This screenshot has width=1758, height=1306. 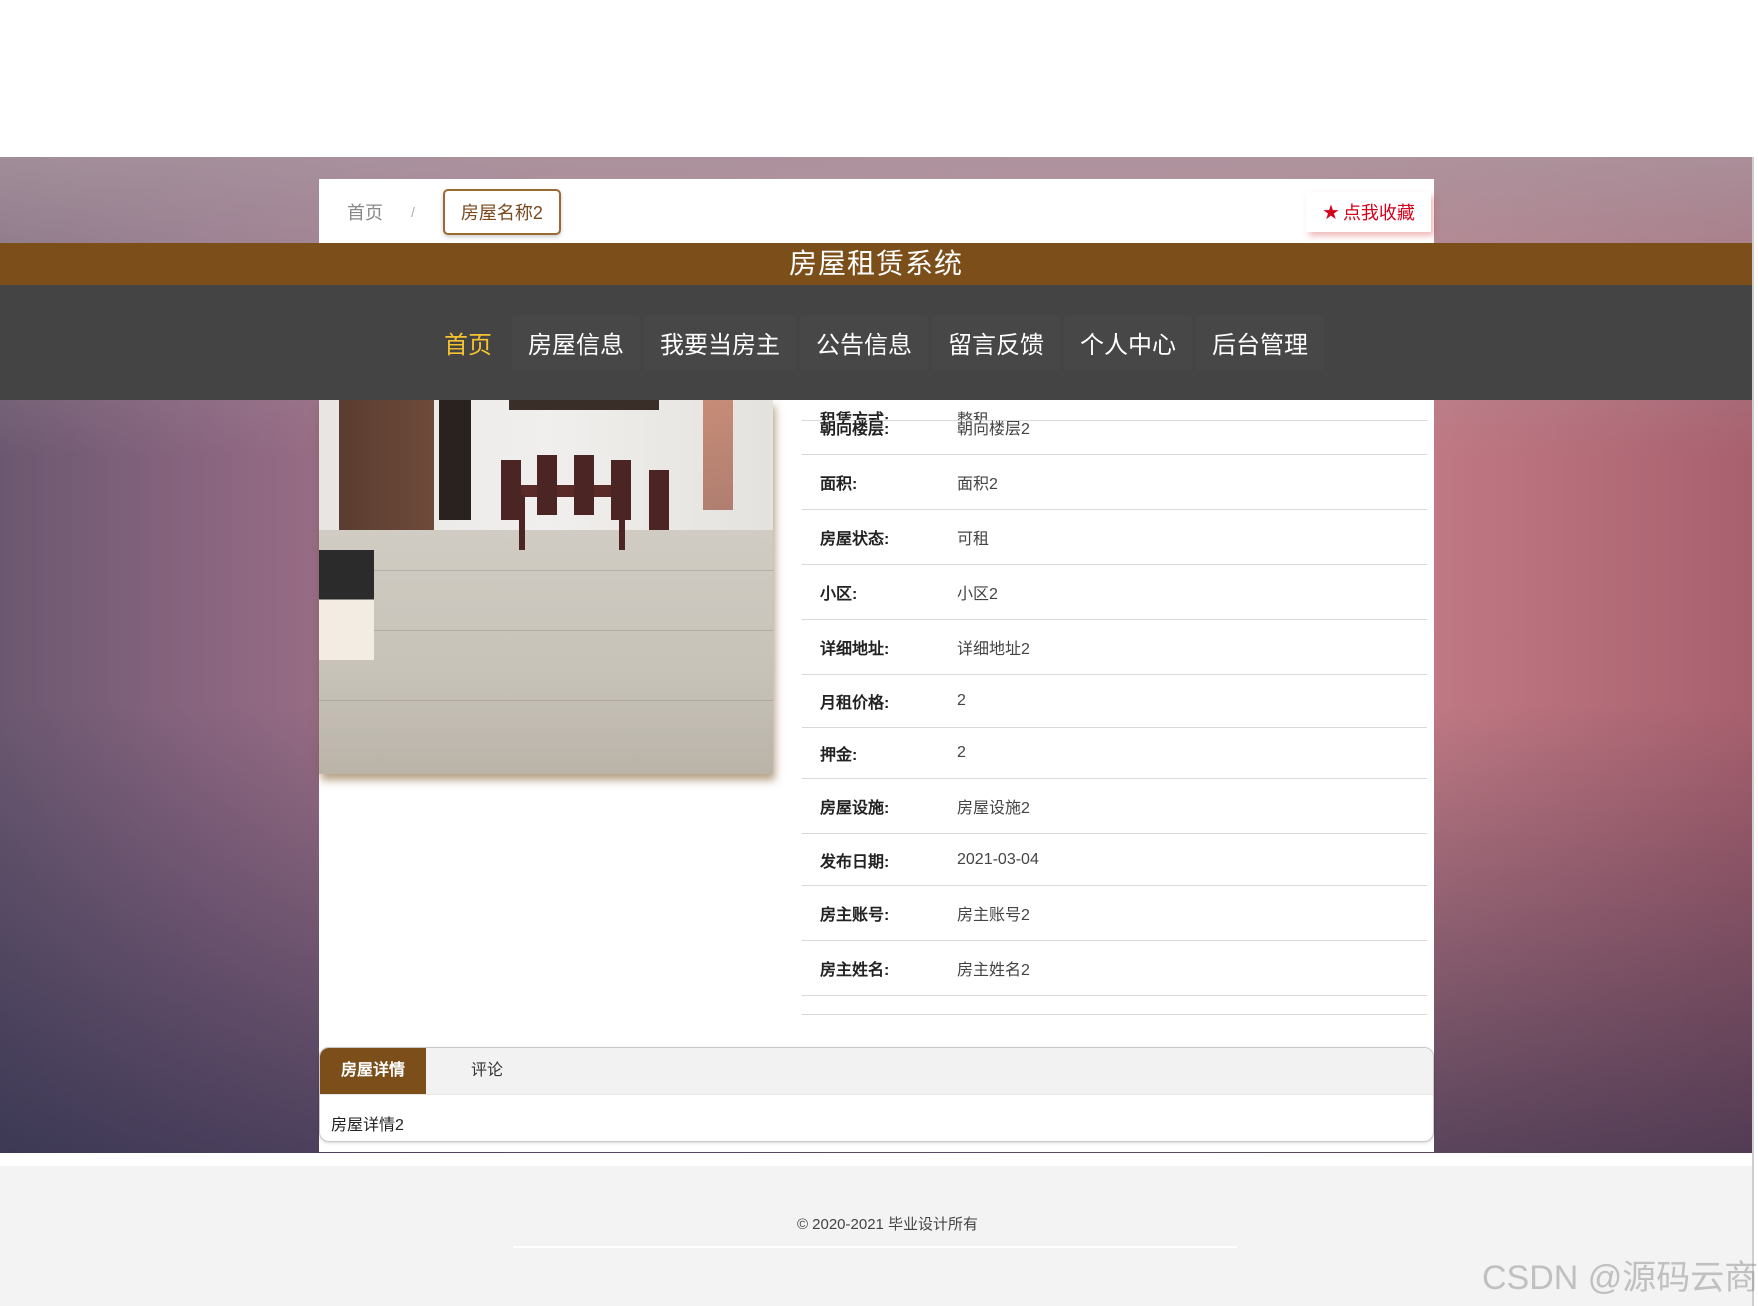 I want to click on detail-tabs: 房屋详情 评论 房屋详情2, so click(x=876, y=1094).